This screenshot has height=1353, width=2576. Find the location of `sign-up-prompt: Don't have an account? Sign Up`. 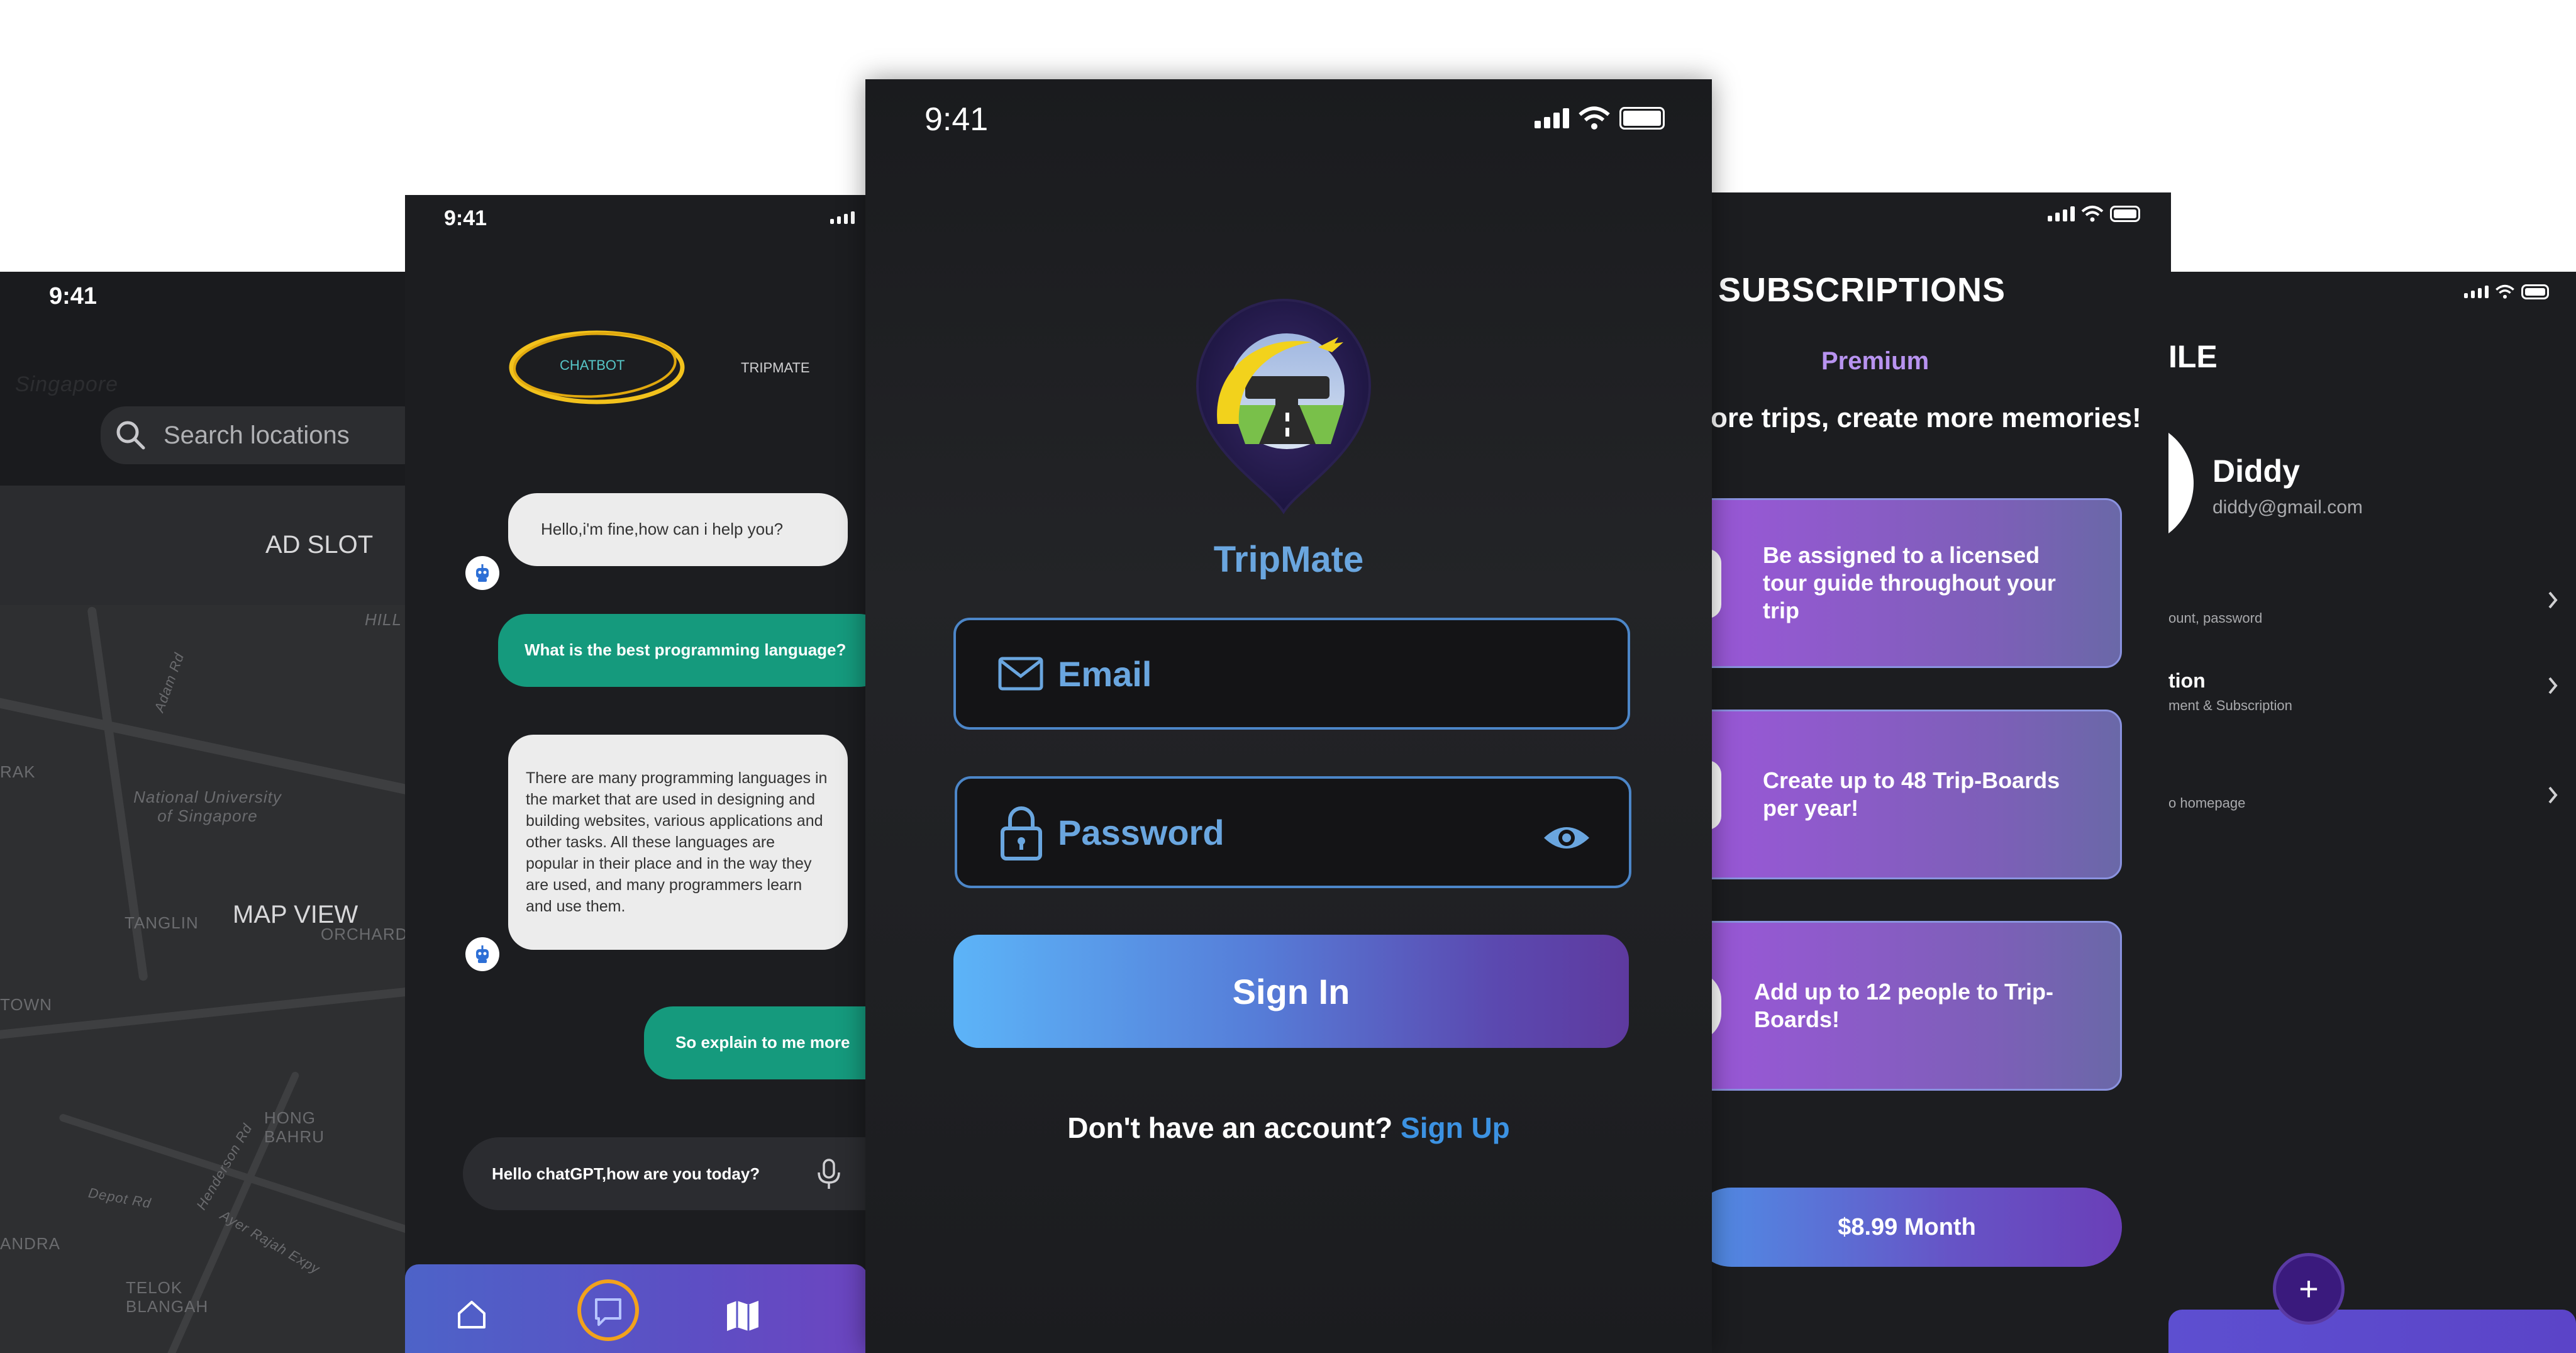

sign-up-prompt: Don't have an account? Sign Up is located at coordinates (1288, 1128).